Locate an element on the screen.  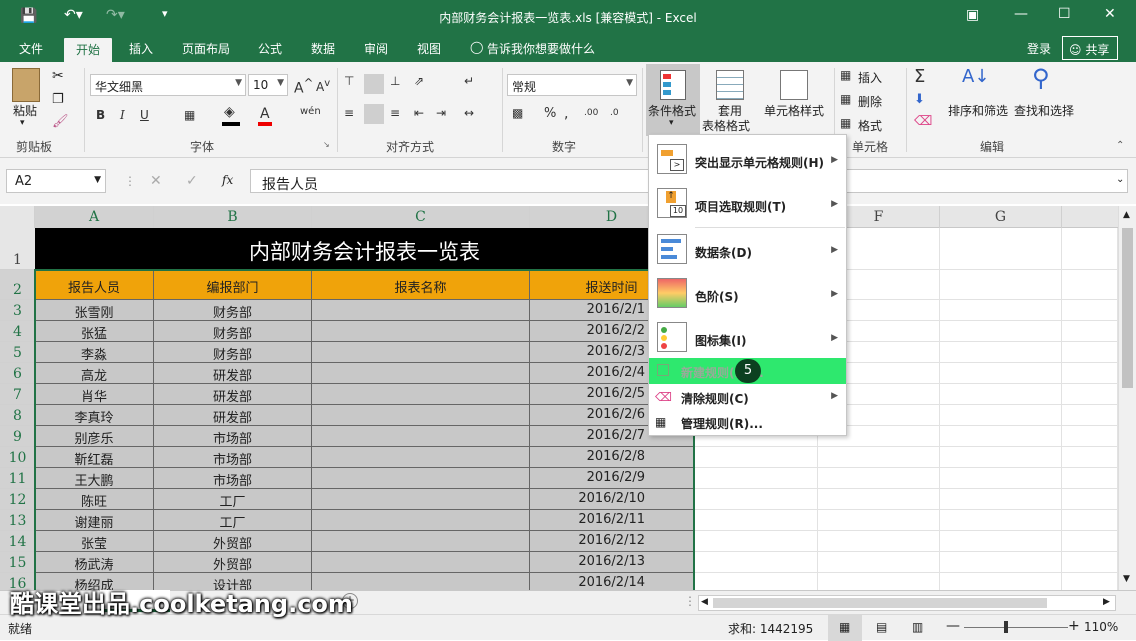
align-center-icon is located at coordinates (374, 114).